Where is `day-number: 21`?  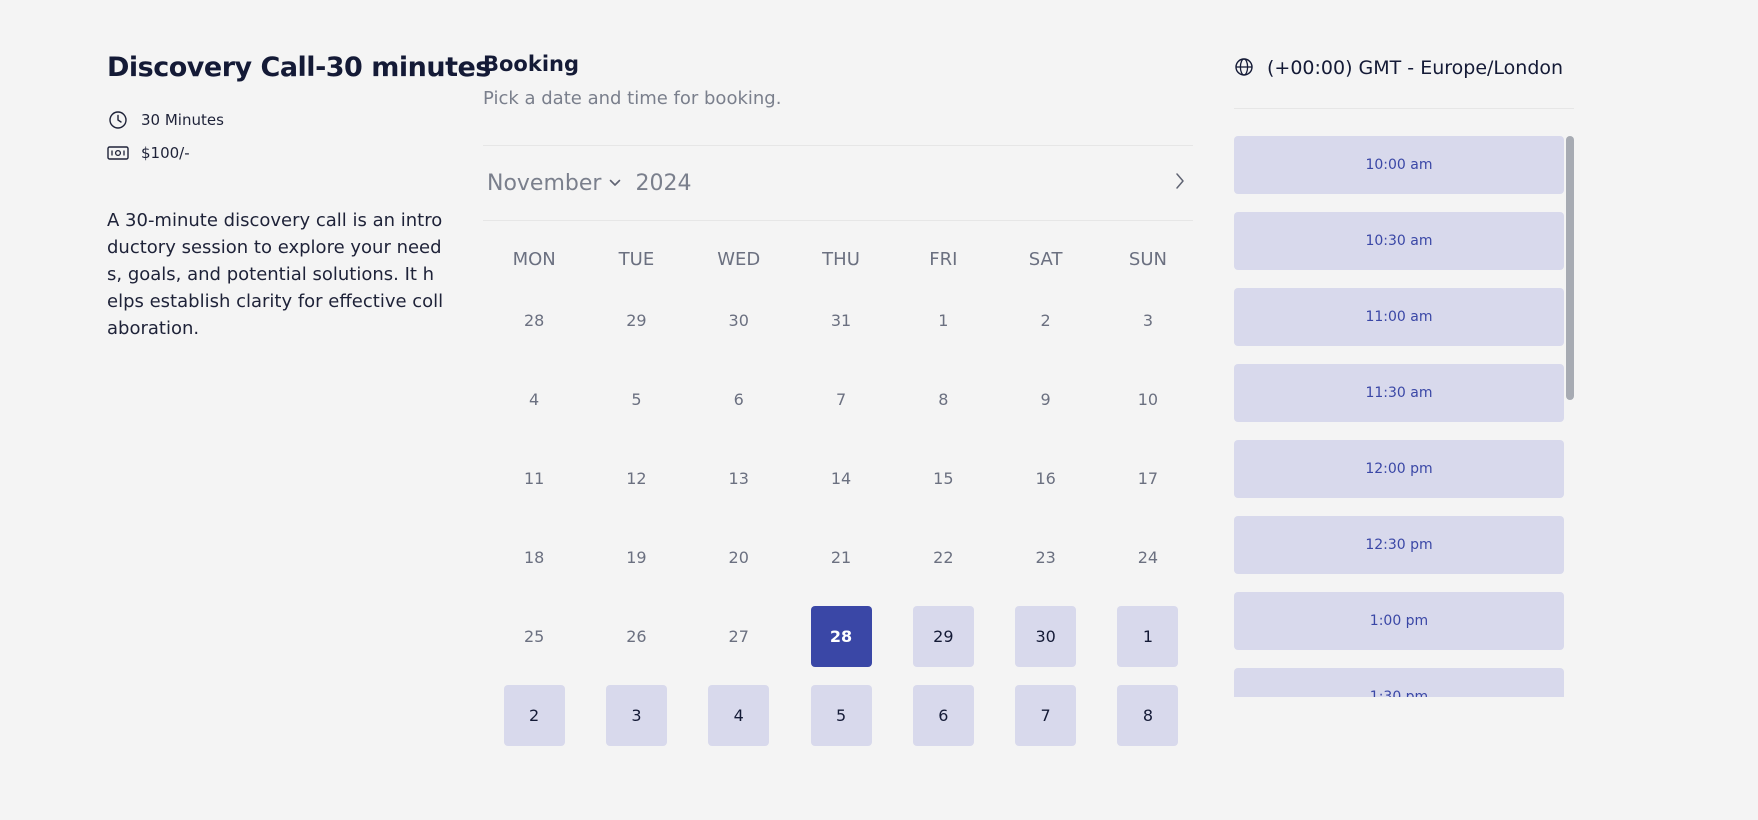 day-number: 21 is located at coordinates (841, 557).